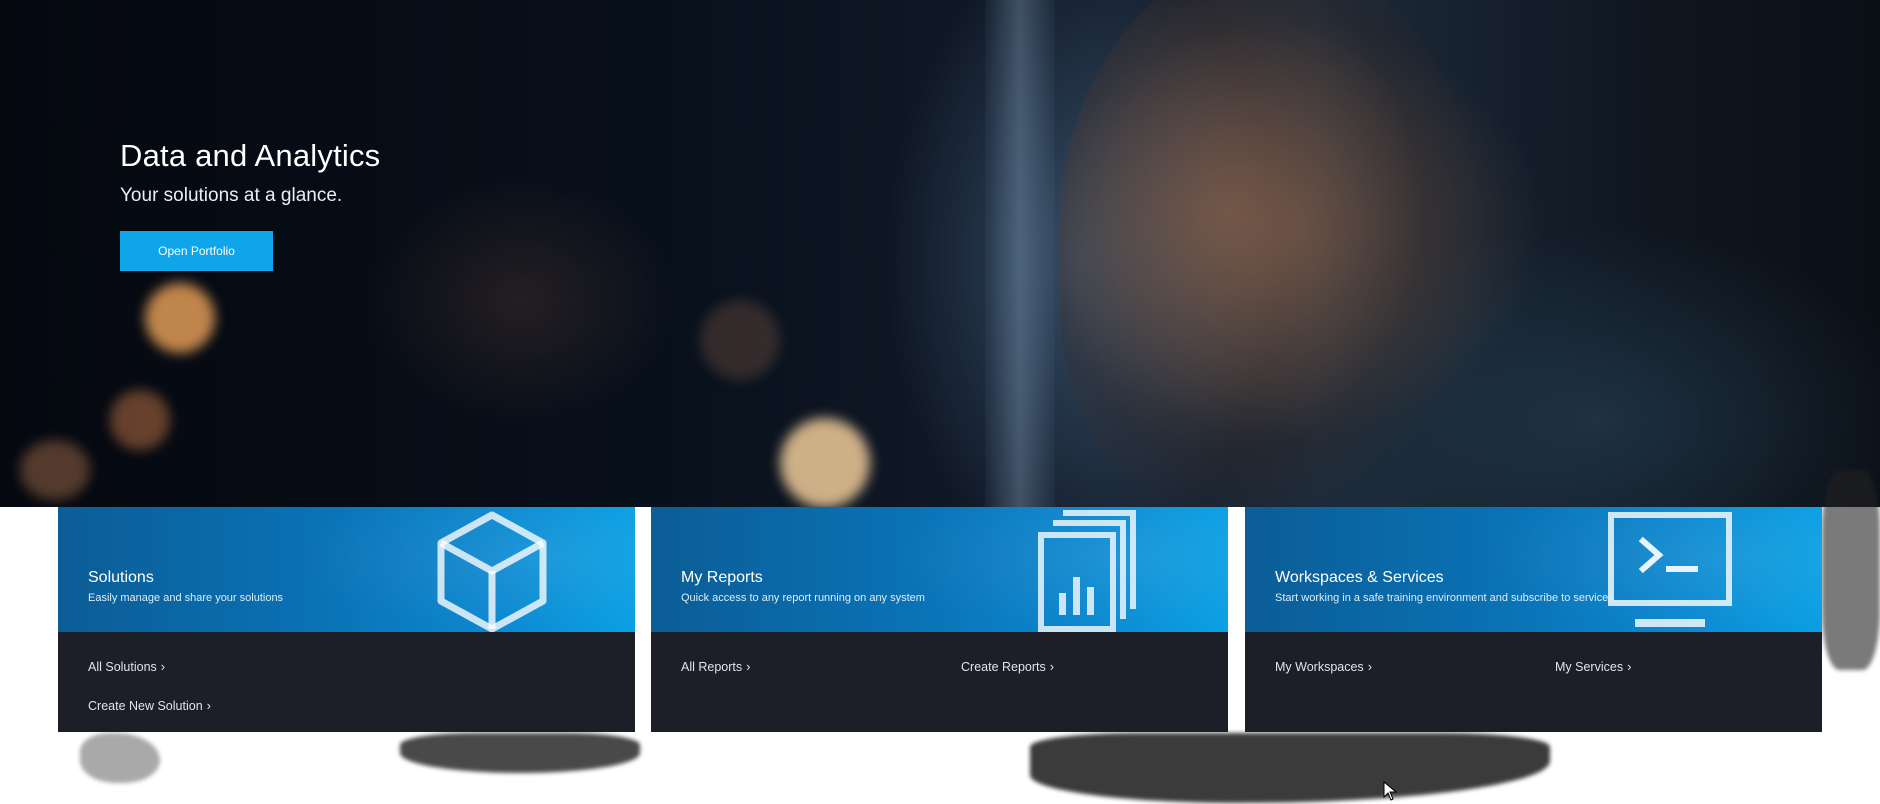 The height and width of the screenshot is (804, 1880). I want to click on link-label: My Services, so click(1589, 666).